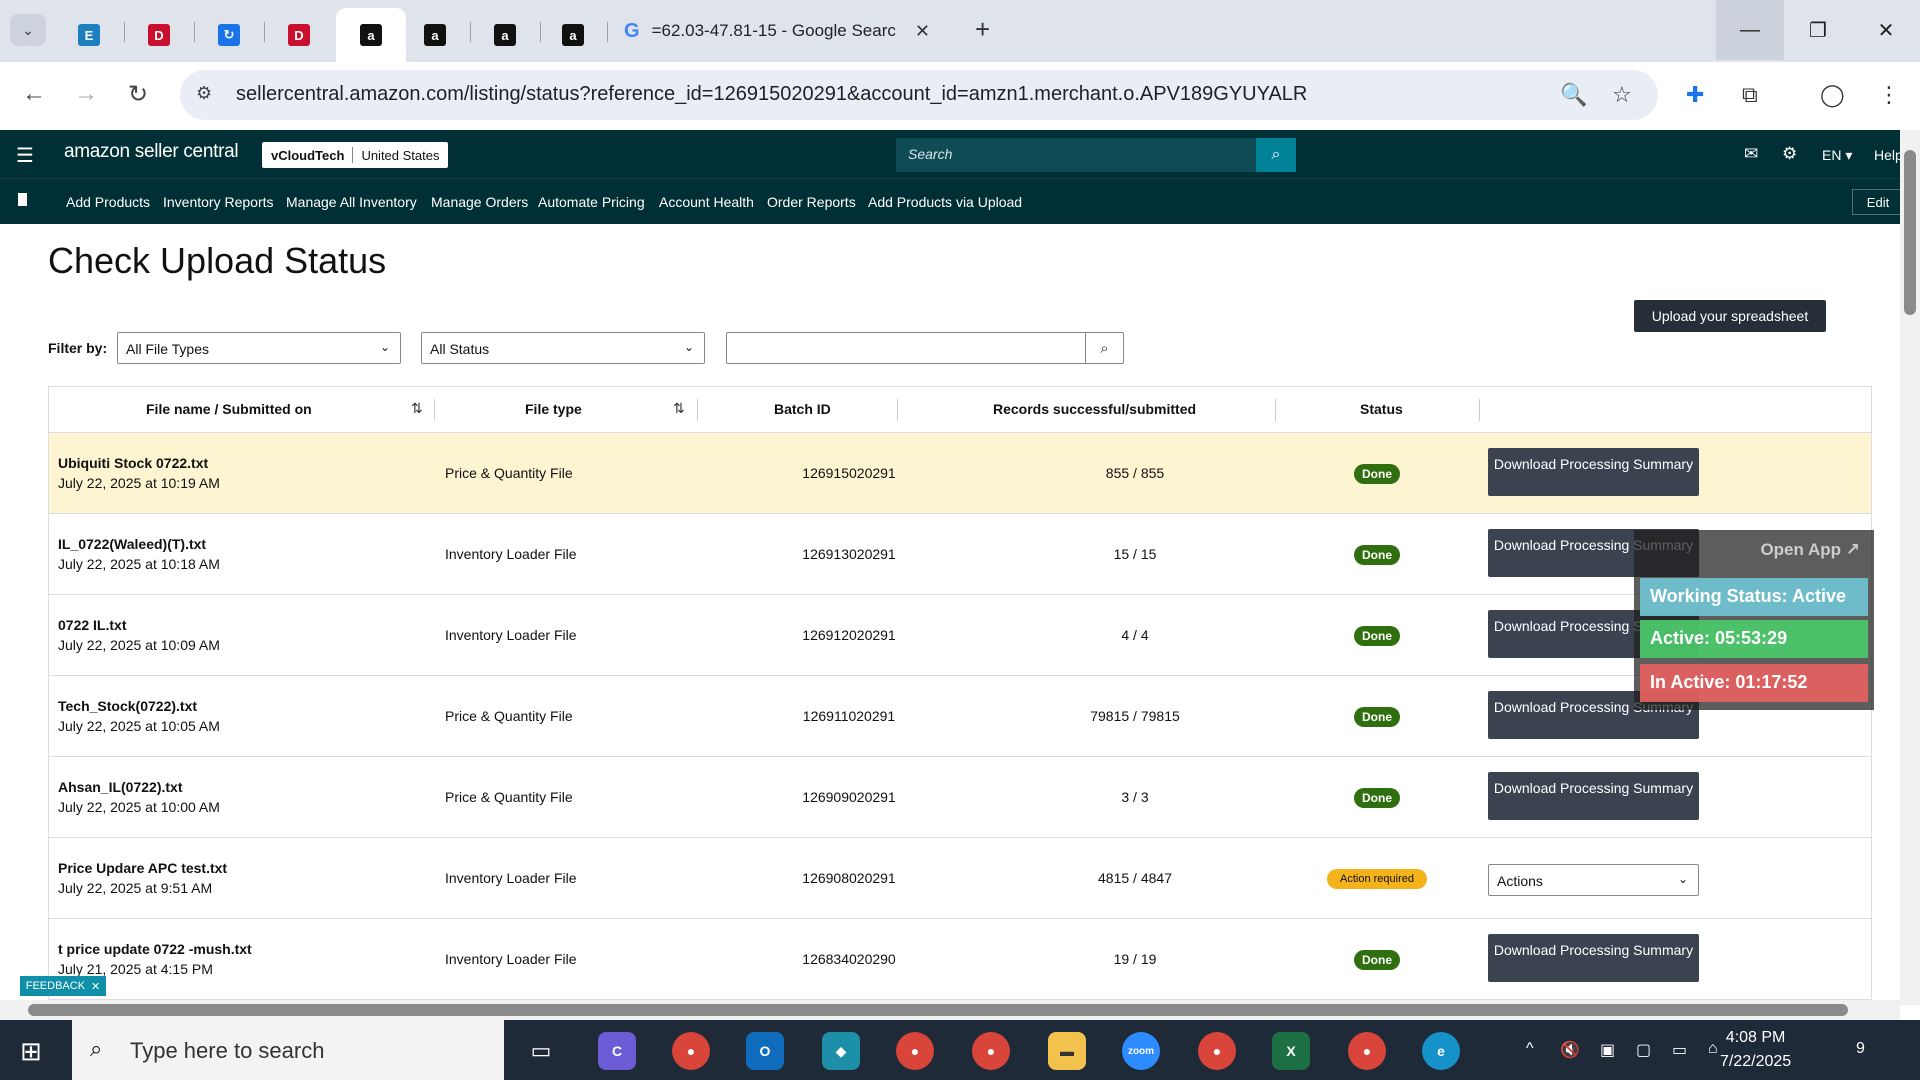 The height and width of the screenshot is (1080, 1920). Describe the element at coordinates (591, 202) in the screenshot. I see `nav-automate-pricing: Automate Pricing` at that location.